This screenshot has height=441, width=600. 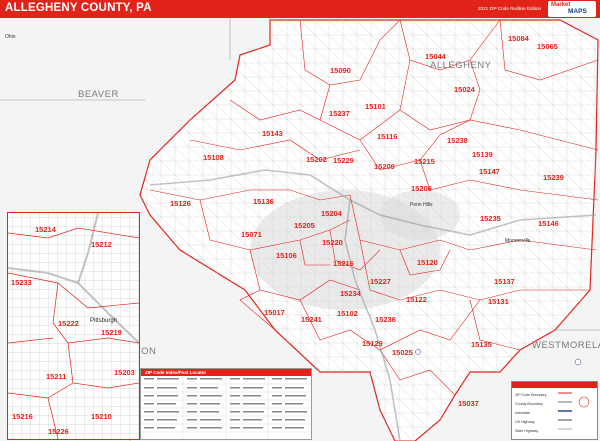 I want to click on zip-index-rows, so click(x=226, y=407).